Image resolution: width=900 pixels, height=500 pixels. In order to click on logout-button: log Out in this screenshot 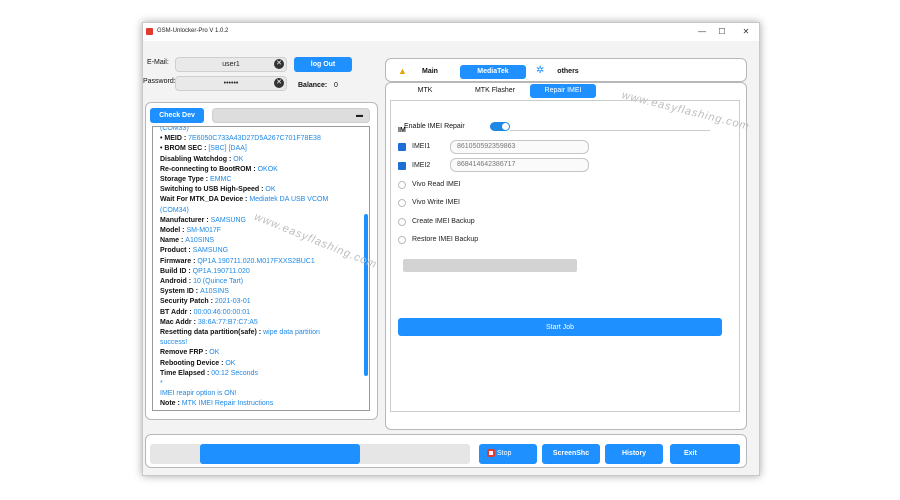, I will do `click(323, 64)`.